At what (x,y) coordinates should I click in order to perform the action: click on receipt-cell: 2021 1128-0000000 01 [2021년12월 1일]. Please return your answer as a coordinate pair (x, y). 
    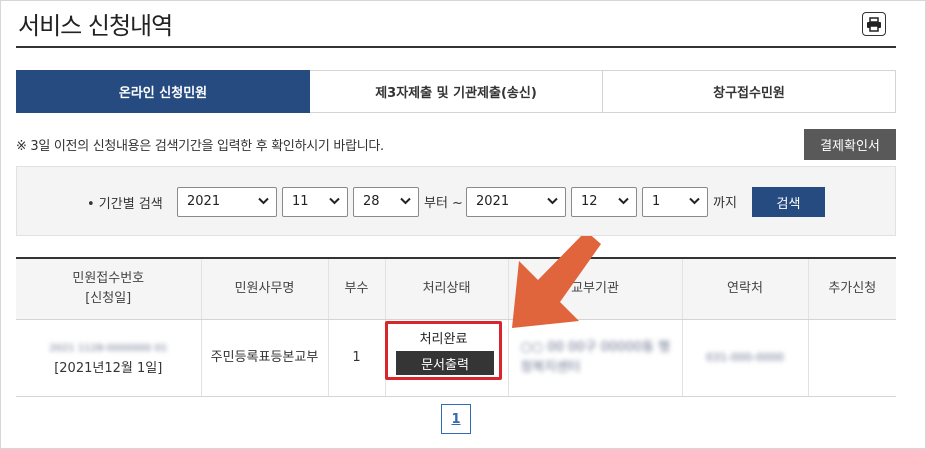
    Looking at the image, I should click on (108, 358).